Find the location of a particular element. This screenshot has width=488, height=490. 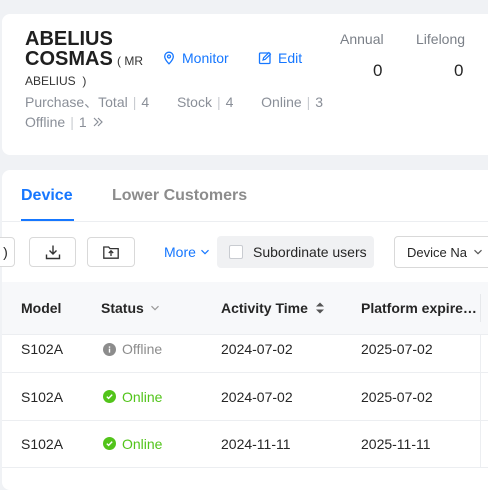

partial-paren-icon: ) is located at coordinates (5, 252).